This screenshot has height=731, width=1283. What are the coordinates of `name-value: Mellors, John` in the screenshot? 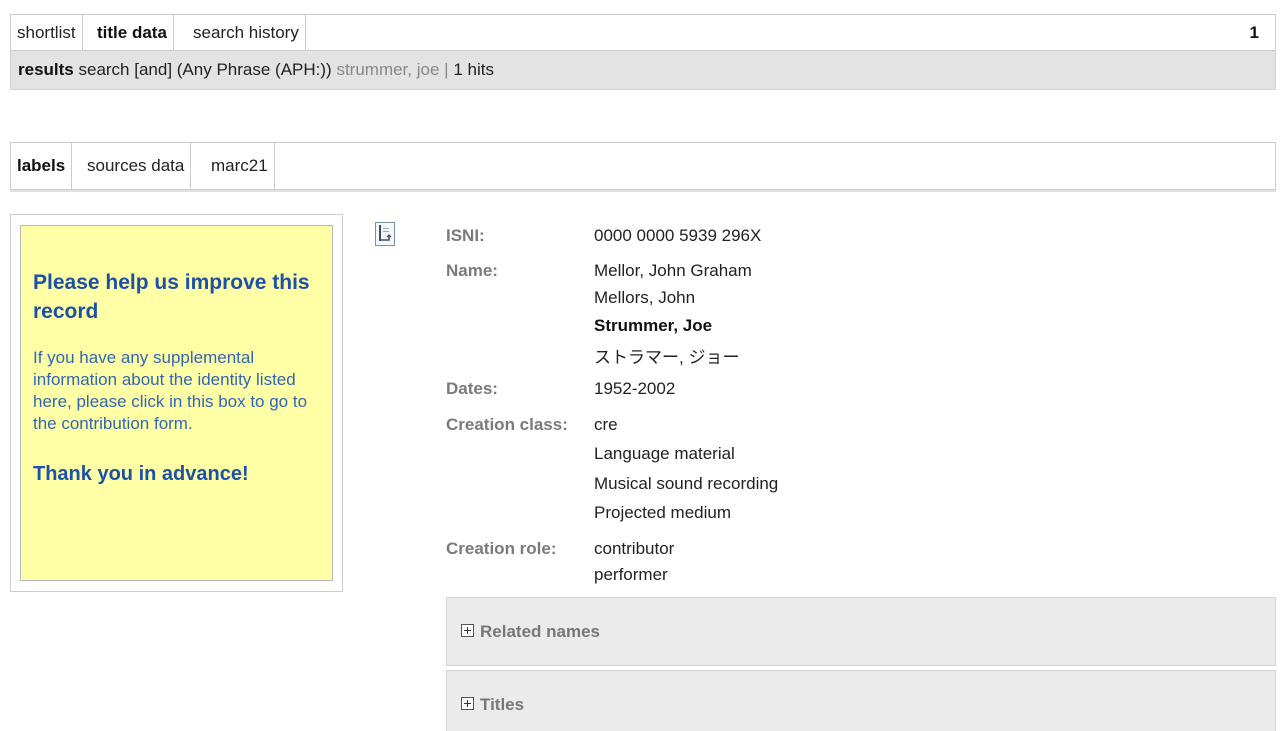 It's located at (645, 297).